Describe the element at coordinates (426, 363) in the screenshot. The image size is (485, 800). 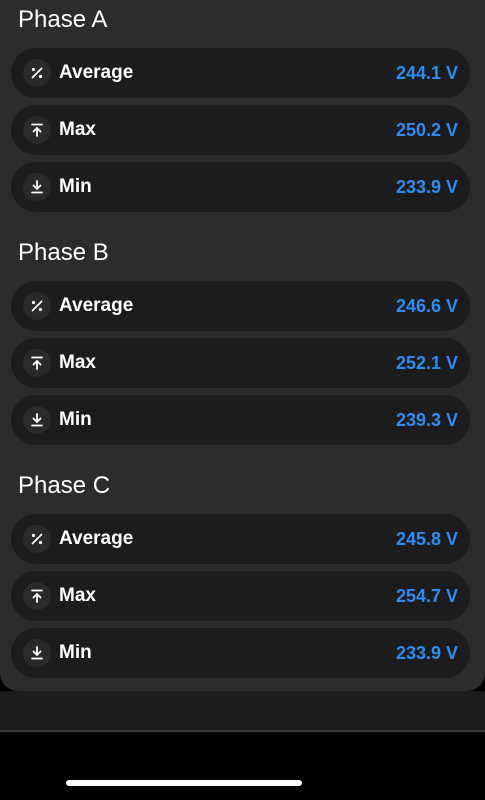
I see `row-value: 252.1 V` at that location.